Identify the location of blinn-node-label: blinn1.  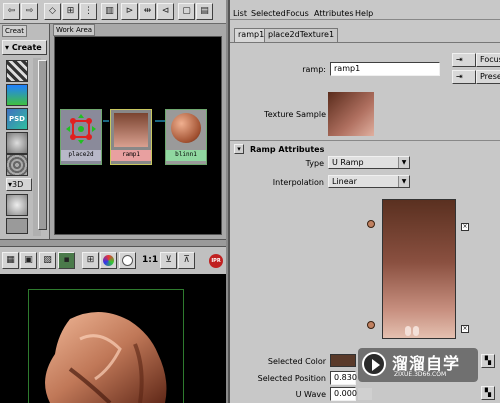
(186, 155).